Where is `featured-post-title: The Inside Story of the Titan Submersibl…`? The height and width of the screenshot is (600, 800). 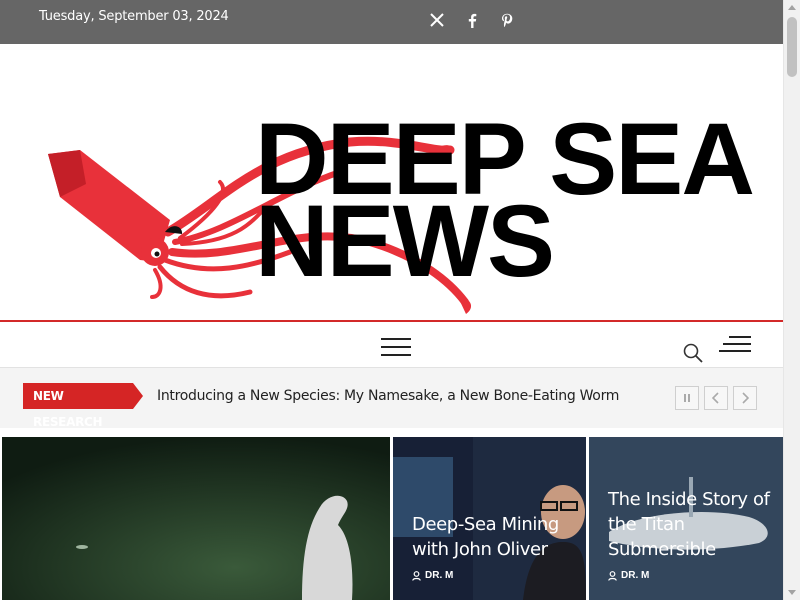
featured-post-title: The Inside Story of the Titan Submersibl… is located at coordinates (695, 524).